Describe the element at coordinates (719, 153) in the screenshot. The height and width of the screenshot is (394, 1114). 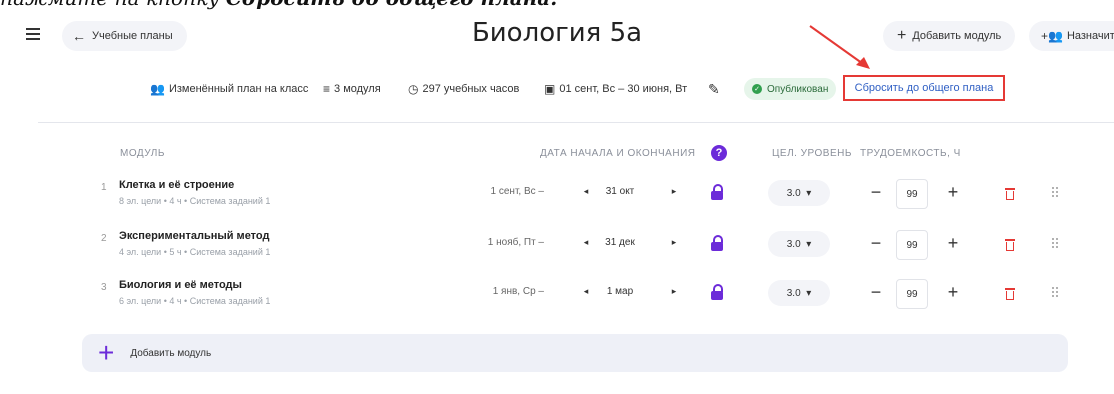
I see `help-icon: ?` at that location.